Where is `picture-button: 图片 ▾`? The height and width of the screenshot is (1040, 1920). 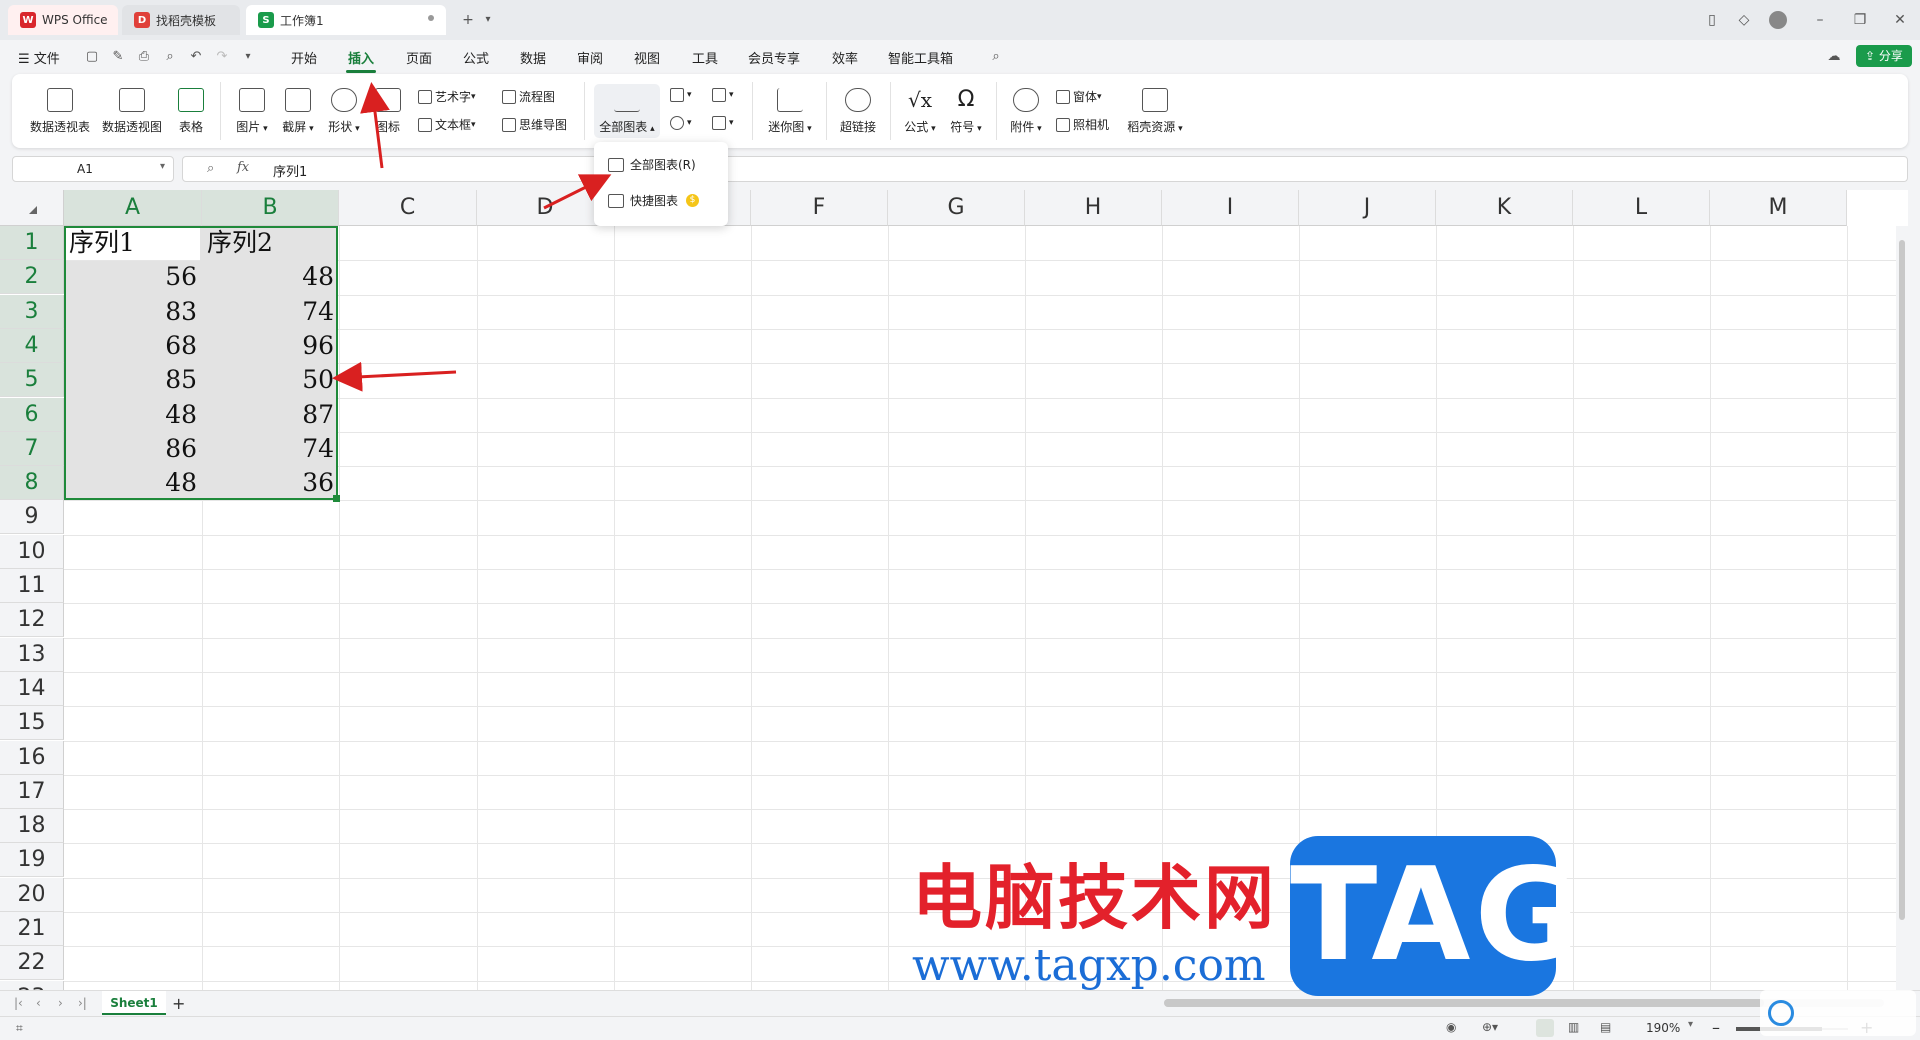
picture-button: 图片 ▾ is located at coordinates (252, 111).